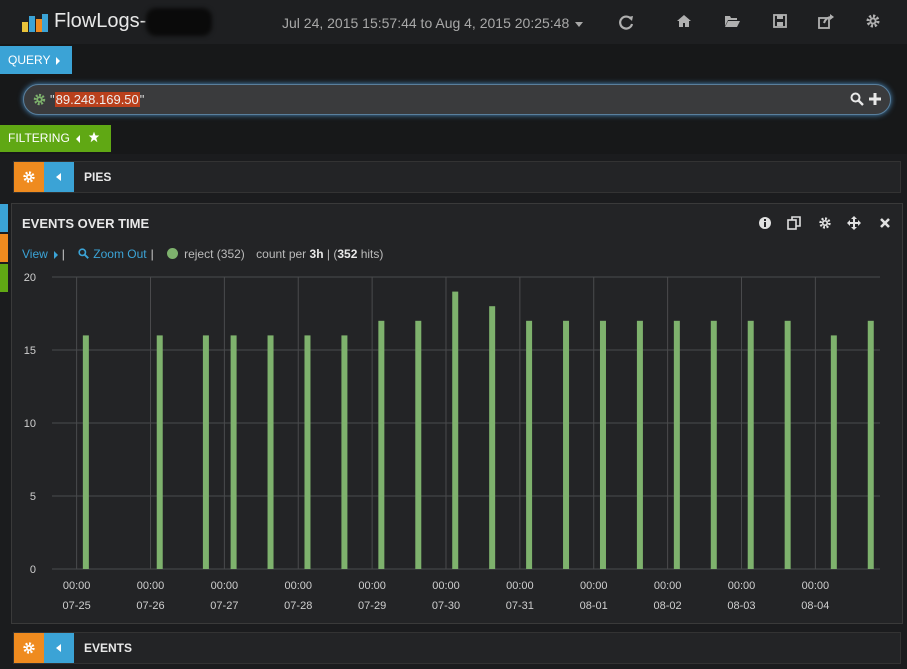  Describe the element at coordinates (457, 648) in the screenshot. I see `row-events: EVENTS` at that location.